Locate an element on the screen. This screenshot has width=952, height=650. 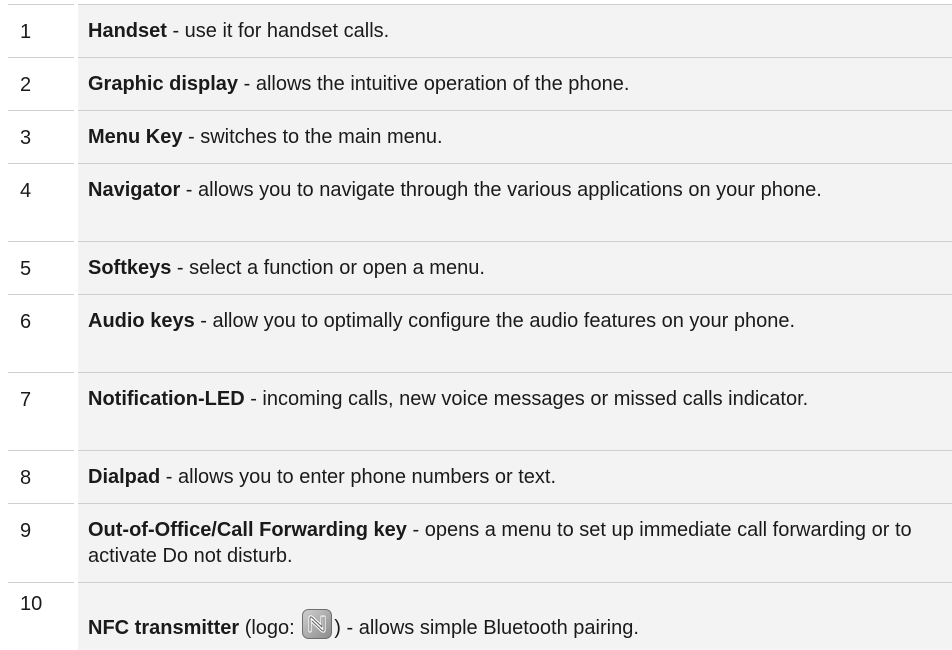
row-number-cell: 8 is located at coordinates (42, 477).